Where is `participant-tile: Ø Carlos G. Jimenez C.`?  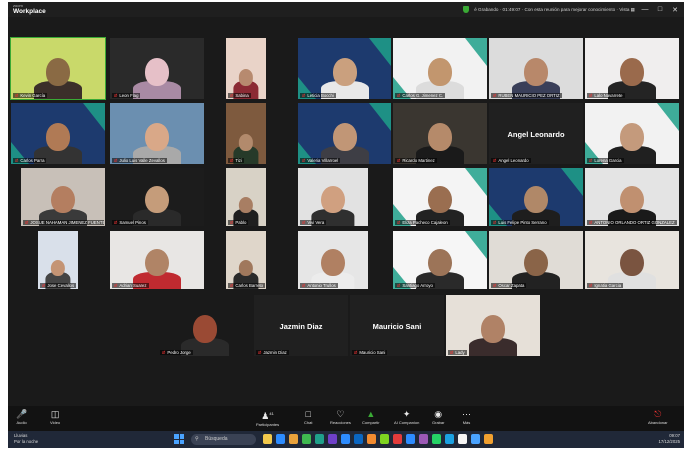
participant-tile: Ø Carlos G. Jimenez C. is located at coordinates (440, 68).